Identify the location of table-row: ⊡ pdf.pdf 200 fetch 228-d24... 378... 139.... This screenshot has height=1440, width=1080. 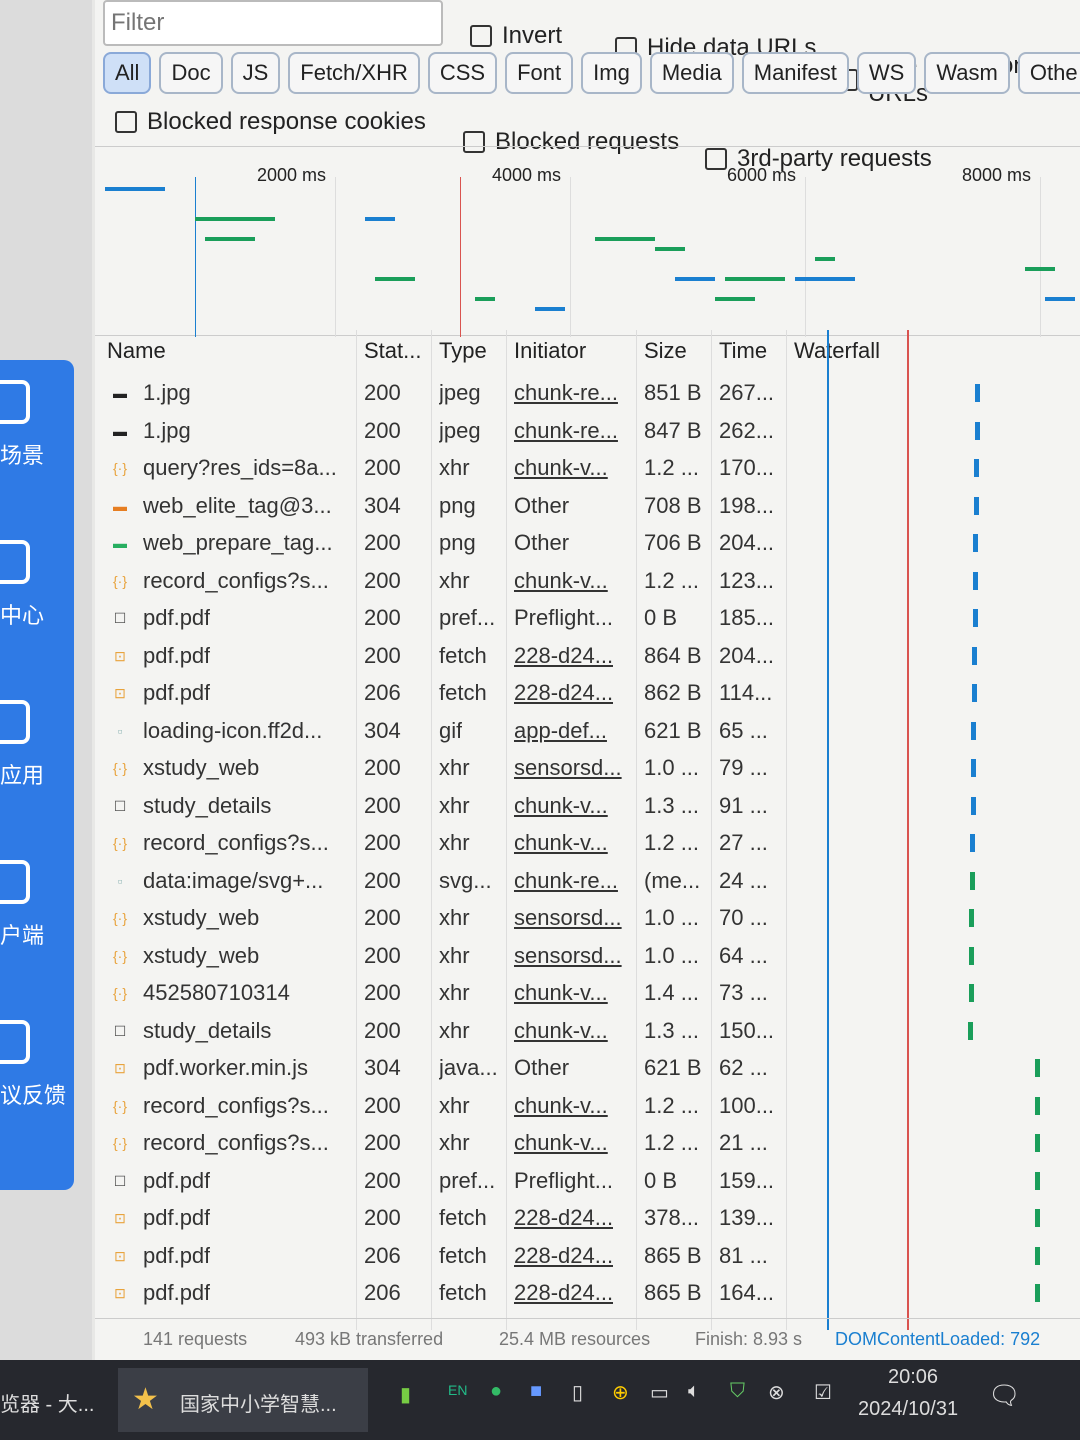
(593, 1218).